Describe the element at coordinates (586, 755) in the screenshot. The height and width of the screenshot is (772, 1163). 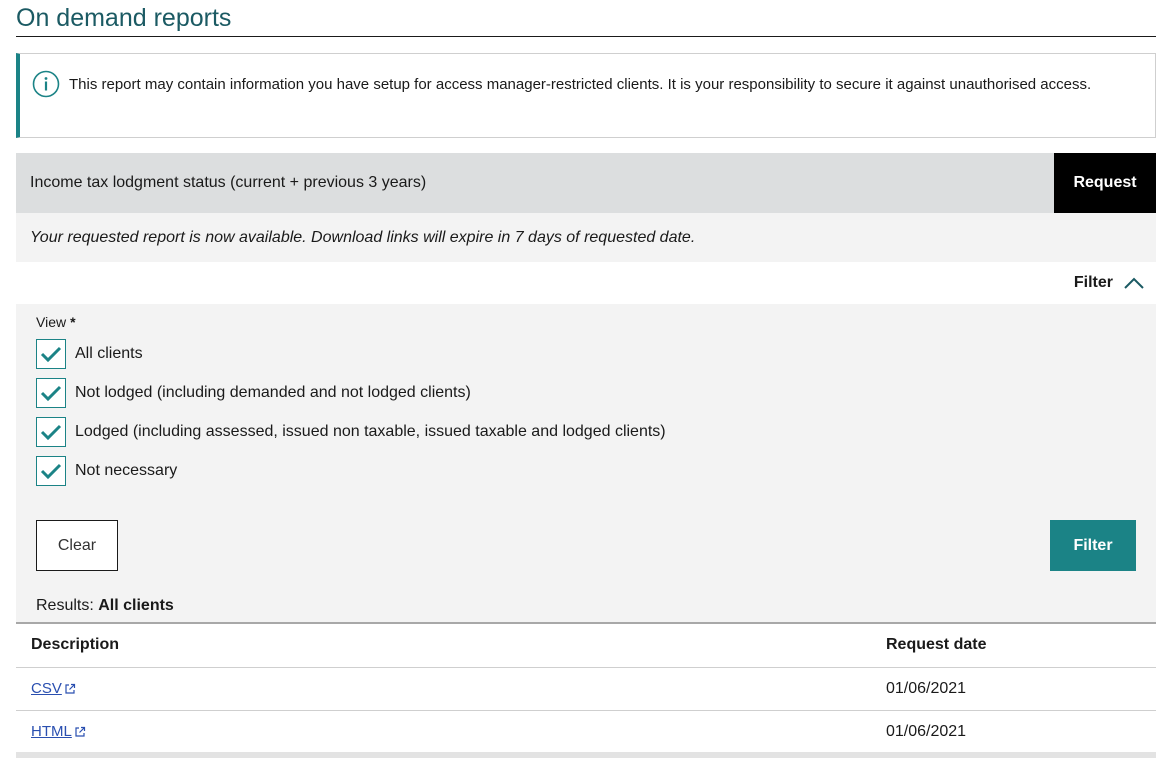
I see `table-bottom-bar` at that location.